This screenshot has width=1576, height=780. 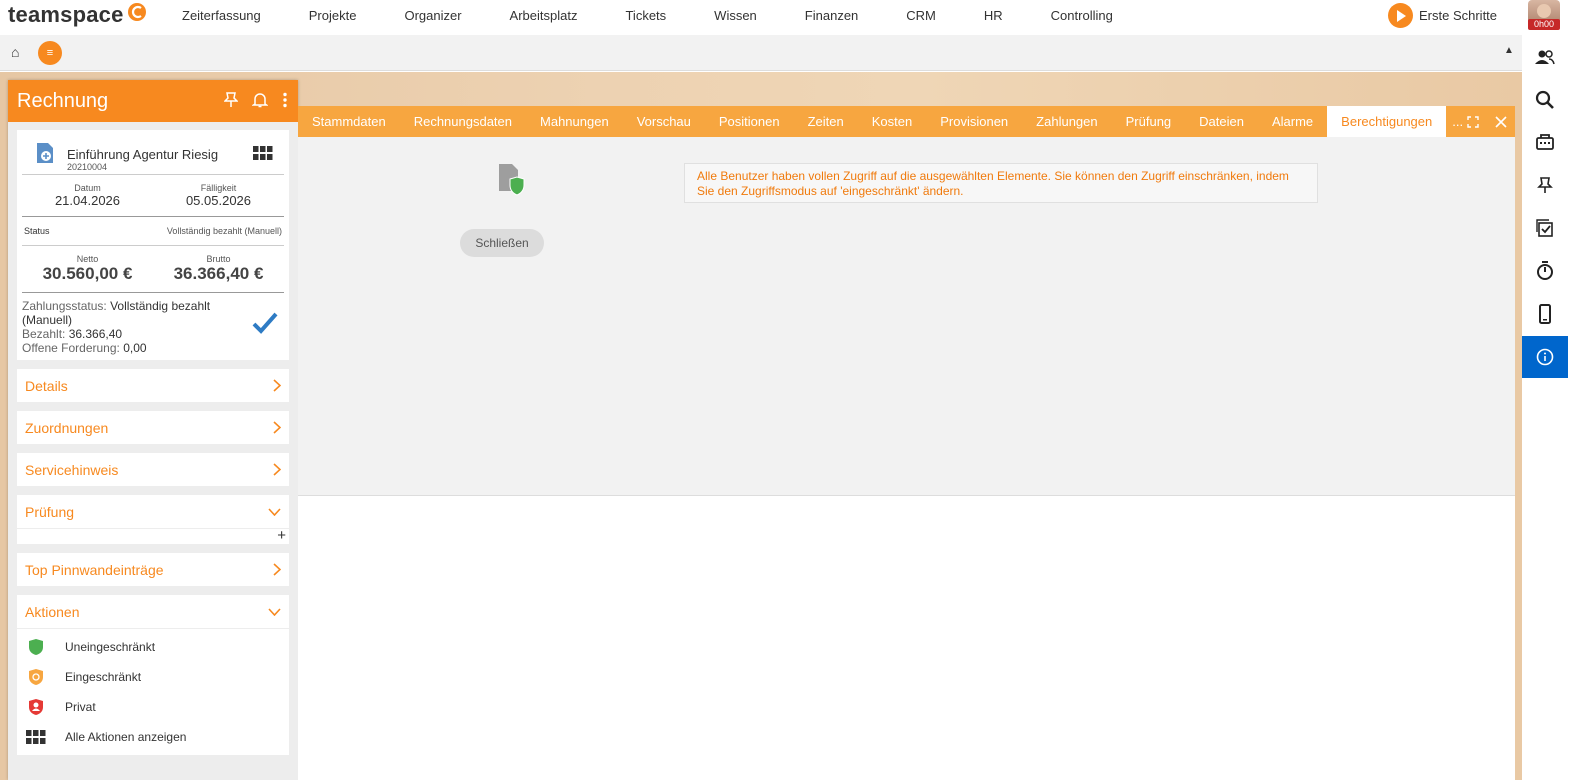 I want to click on invoice-document-icon, so click(x=45, y=153).